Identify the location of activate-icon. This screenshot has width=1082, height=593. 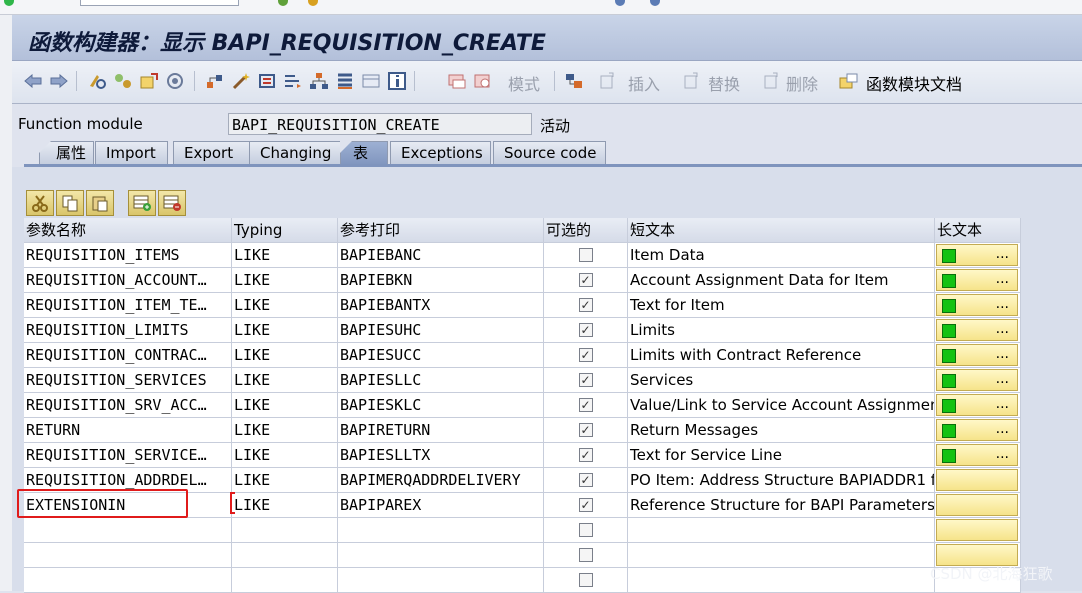
(149, 81).